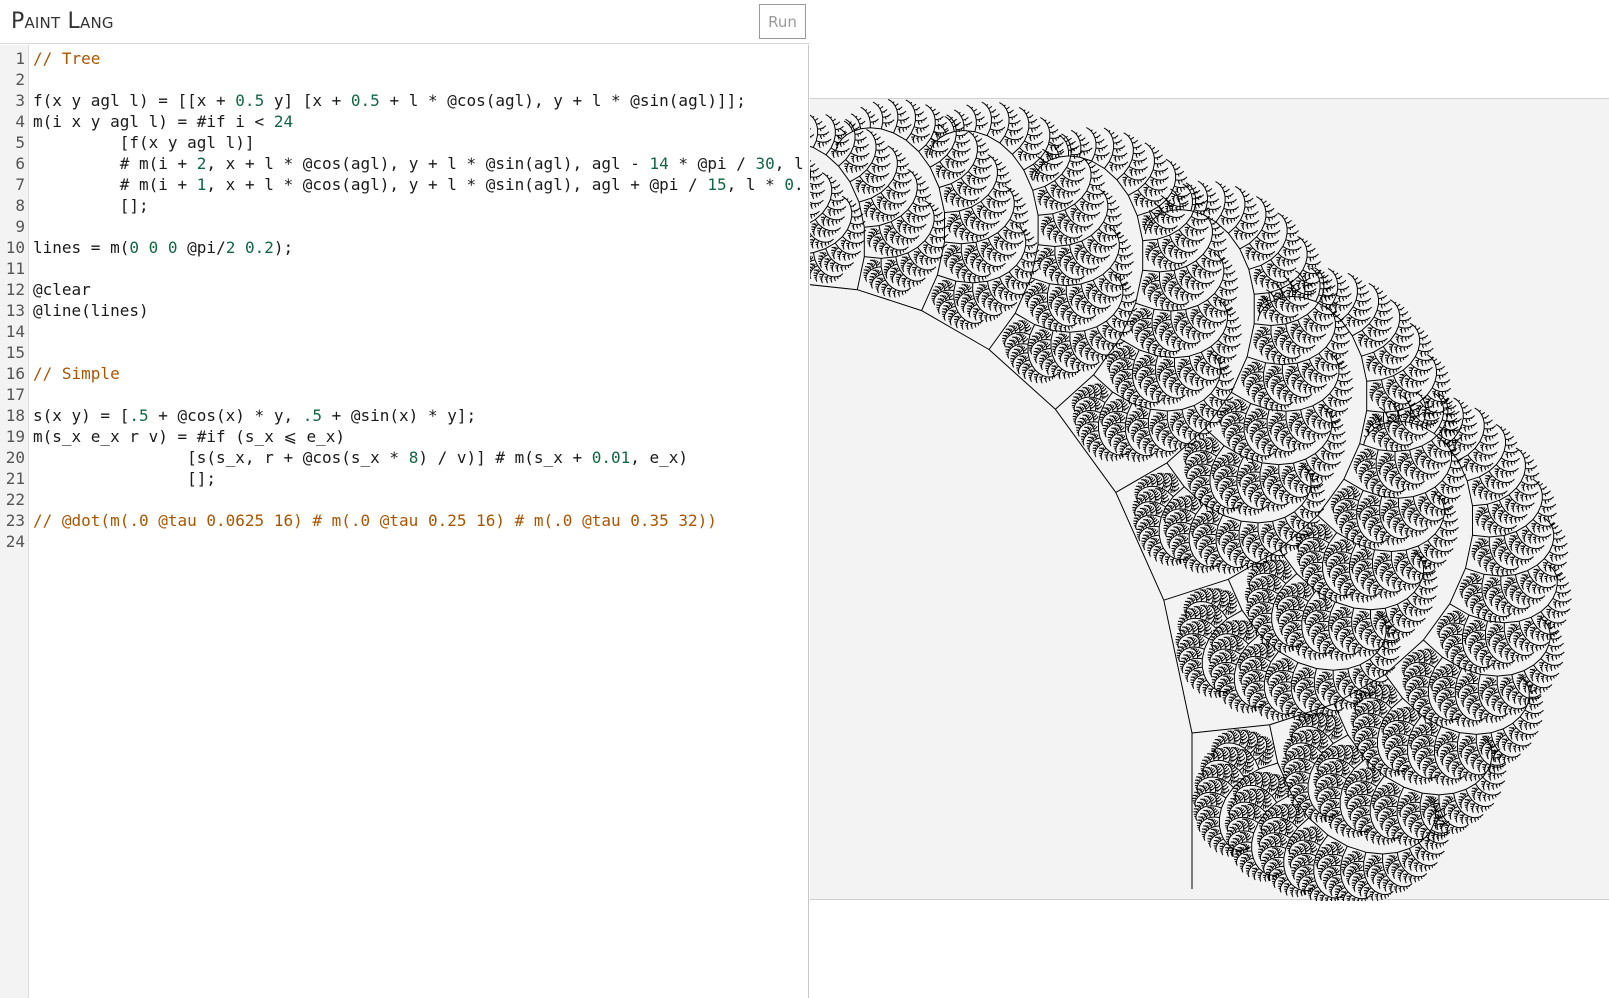 The width and height of the screenshot is (1609, 998). I want to click on code-line: @line(lines), so click(420, 310).